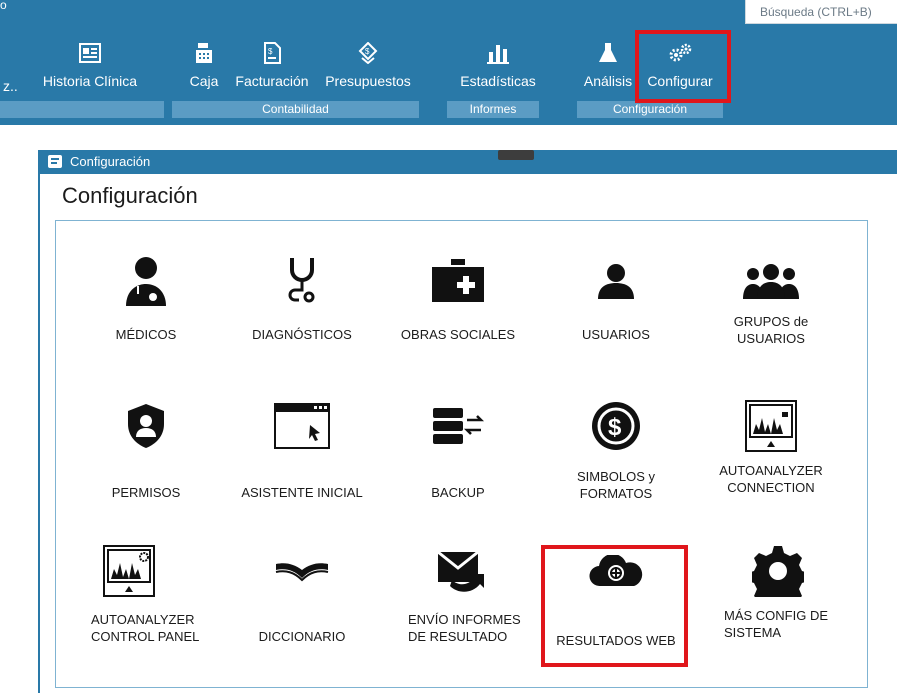 The width and height of the screenshot is (897, 693). I want to click on facturacion-label: Facturación, so click(272, 81).